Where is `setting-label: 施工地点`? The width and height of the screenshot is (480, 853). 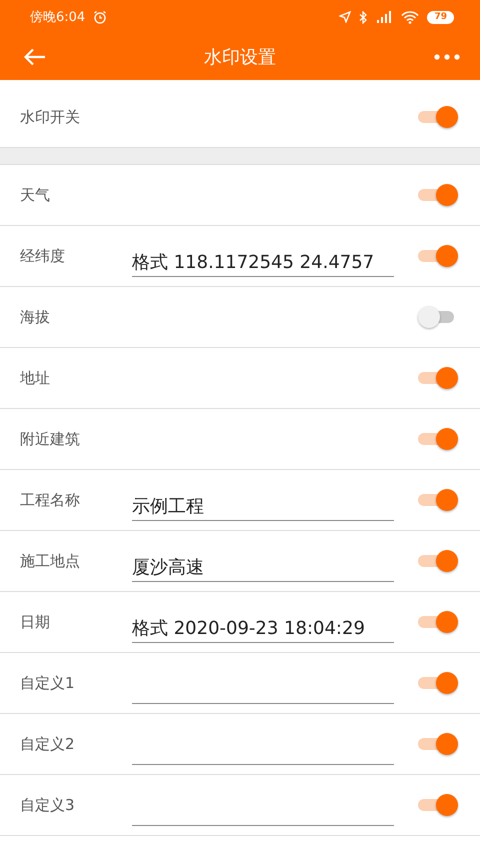 setting-label: 施工地点 is located at coordinates (50, 561).